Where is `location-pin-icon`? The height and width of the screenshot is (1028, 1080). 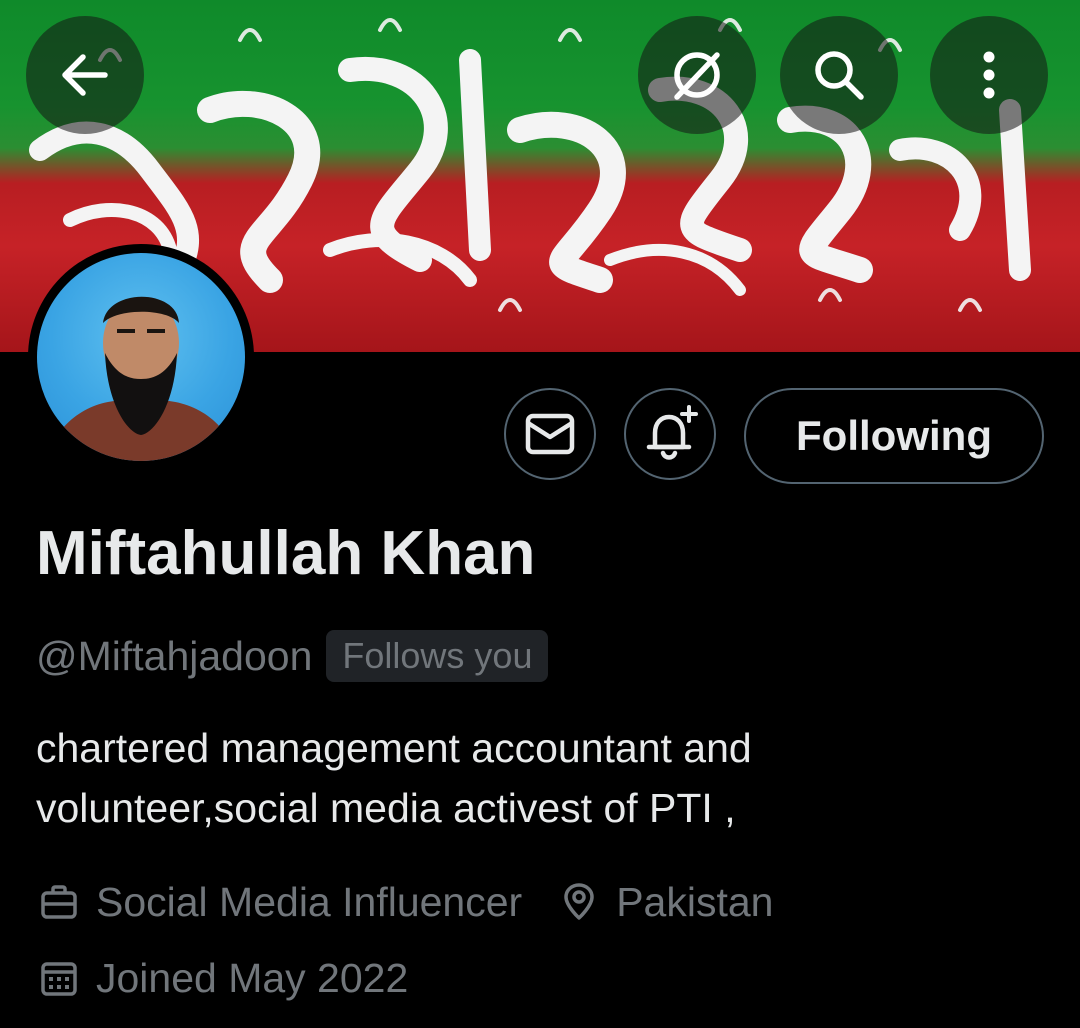 location-pin-icon is located at coordinates (579, 902).